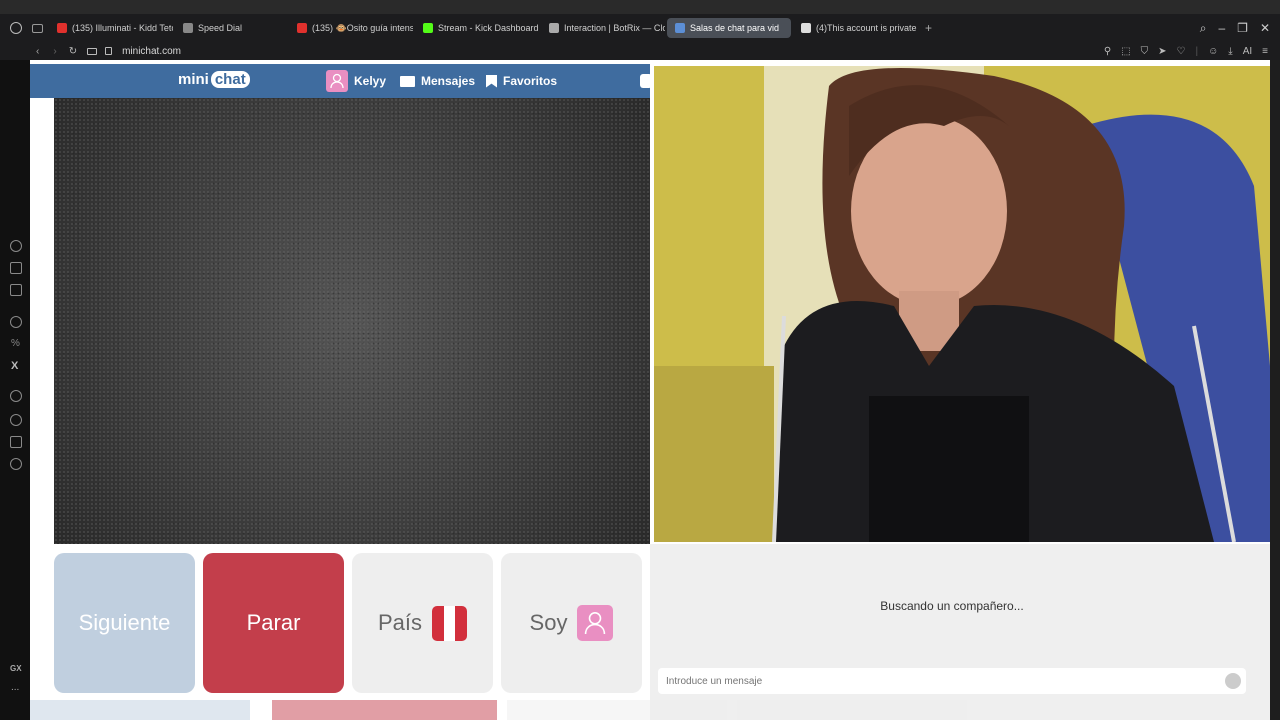 The image size is (1280, 720). What do you see at coordinates (1125, 51) in the screenshot?
I see `snapshot-icon: ⬚` at bounding box center [1125, 51].